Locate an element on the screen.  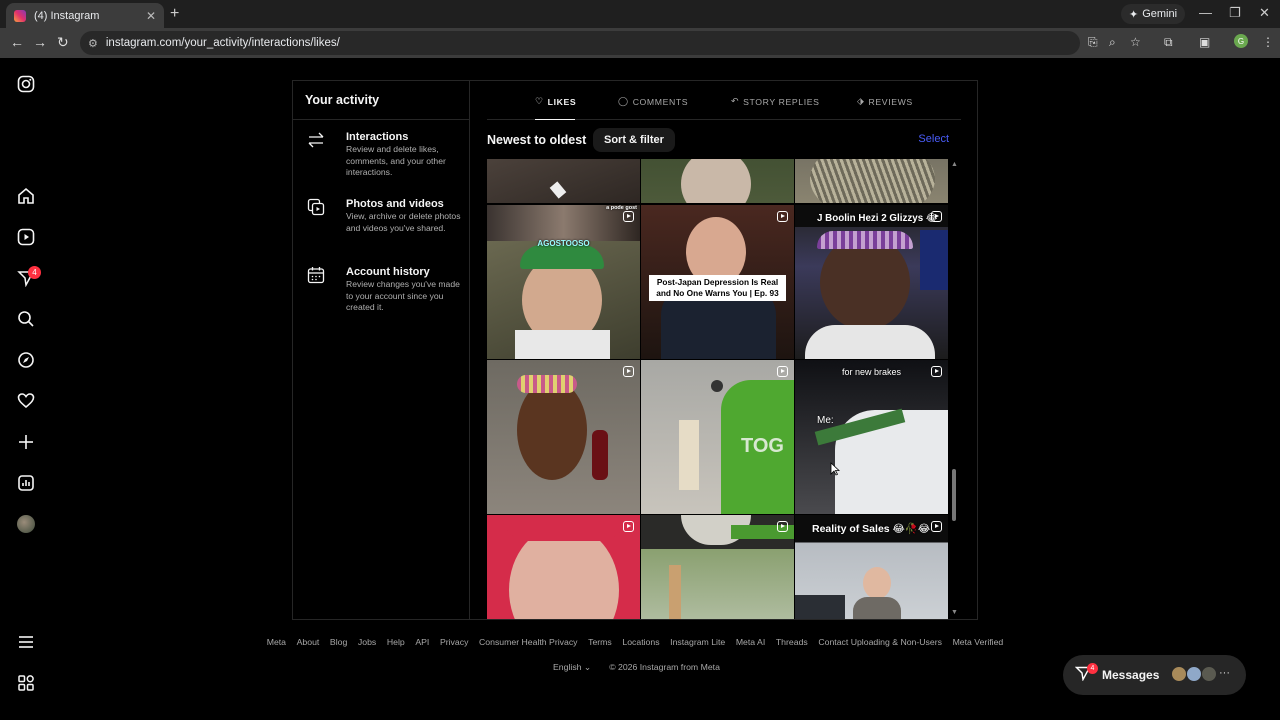
grid-item: TOG is located at coordinates (717, 437).